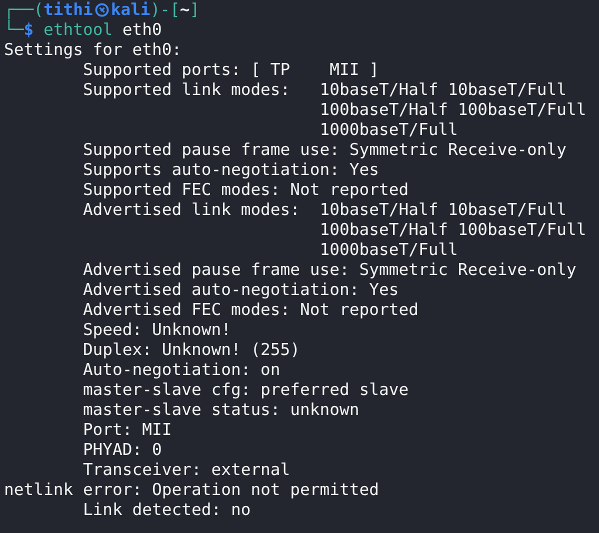 The width and height of the screenshot is (599, 533). Describe the element at coordinates (250, 310) in the screenshot. I see `output-line: Advertised FEC modes: Not reported` at that location.